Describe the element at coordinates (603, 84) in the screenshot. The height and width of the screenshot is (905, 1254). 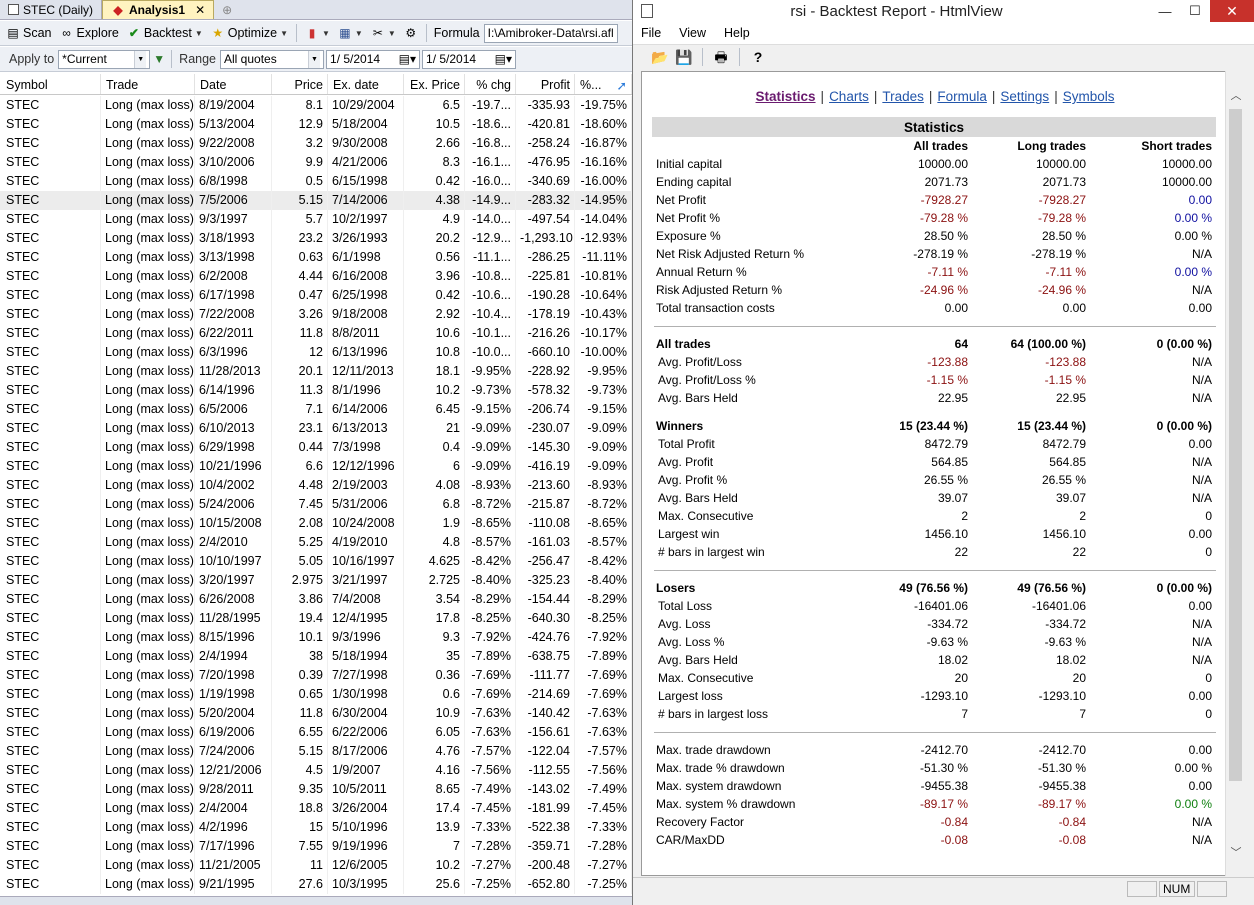
I see `col-pct-profit: %... ➚` at that location.